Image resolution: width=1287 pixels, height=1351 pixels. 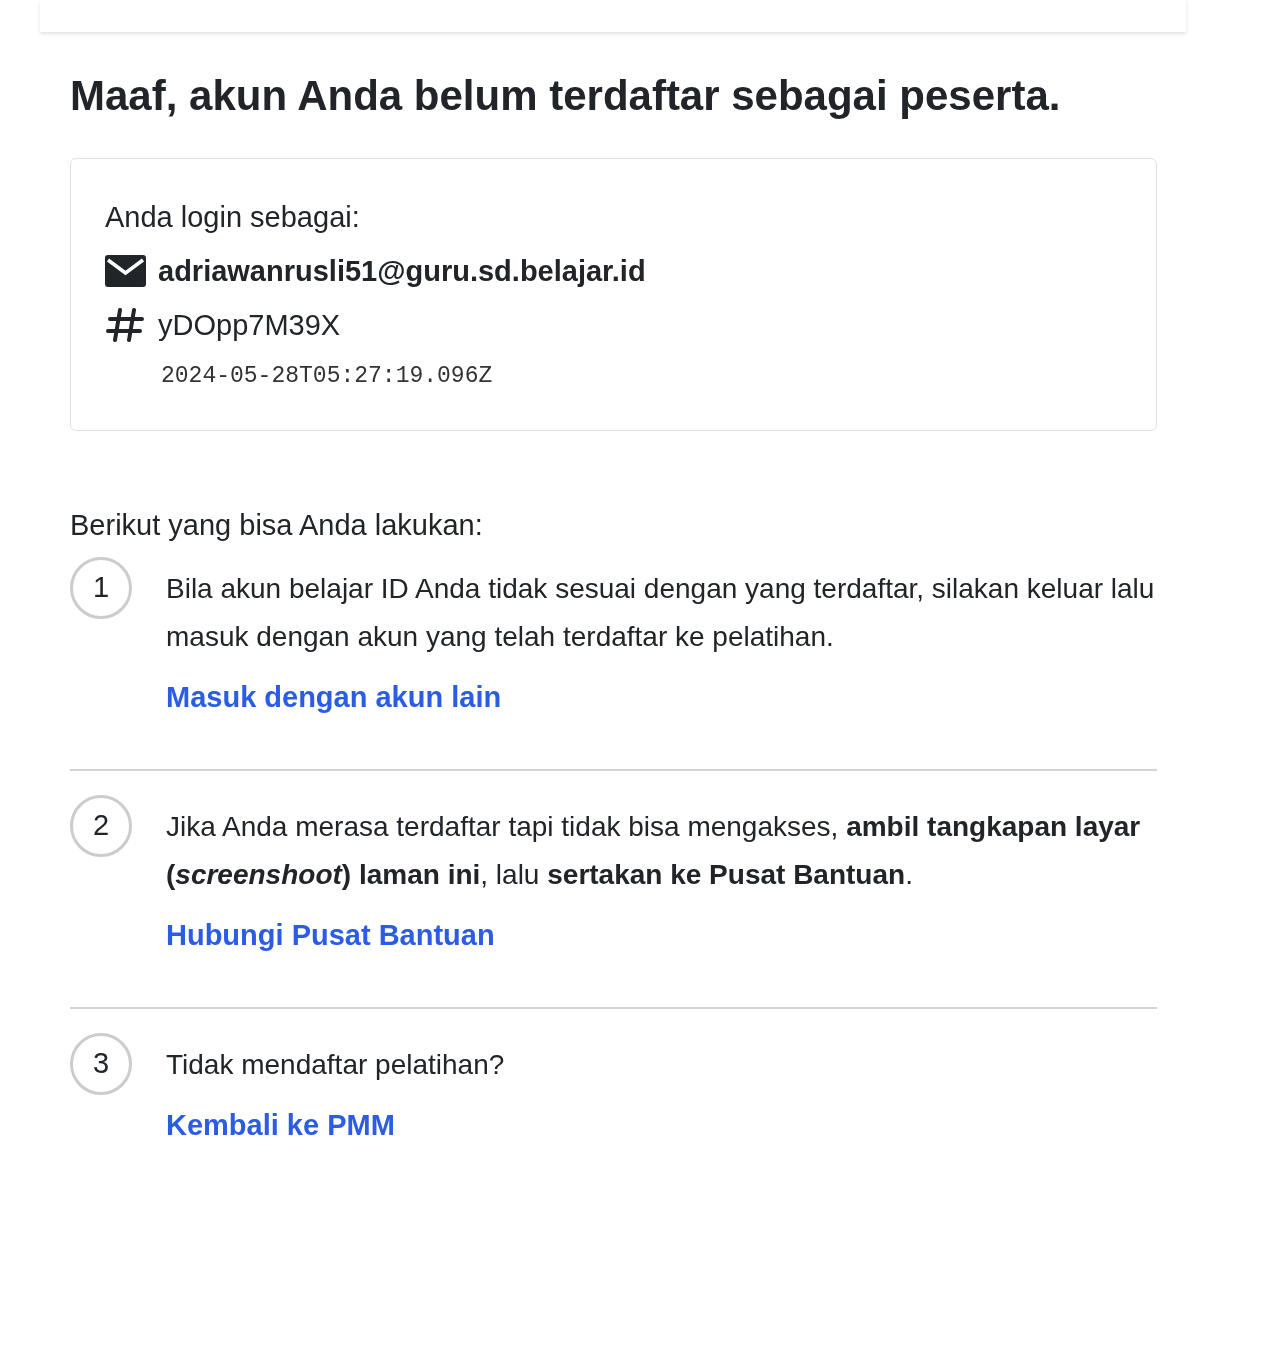 What do you see at coordinates (661, 612) in the screenshot?
I see `step-text: Bila akun belajar ID Anda tidak sesuai dengan yang terdaftar, silakan keluar lalu masuk dengan akun yang telah terdaftar ke pelatihan.` at bounding box center [661, 612].